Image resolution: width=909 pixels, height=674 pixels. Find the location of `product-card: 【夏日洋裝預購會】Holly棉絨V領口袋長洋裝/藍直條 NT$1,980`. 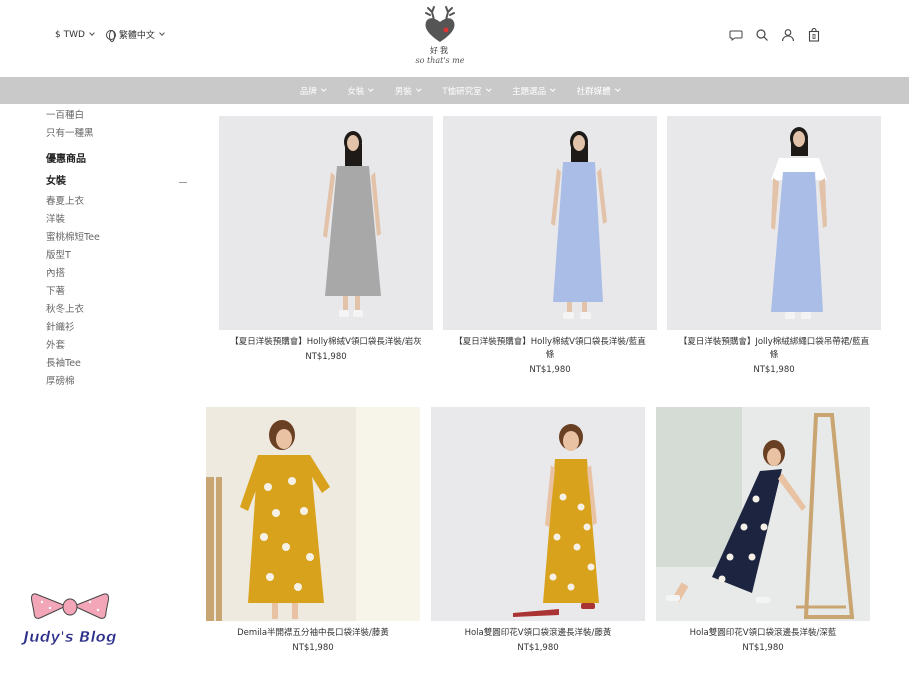

product-card: 【夏日洋裝預購會】Holly棉絨V領口袋長洋裝/藍直條 NT$1,980 is located at coordinates (550, 245).